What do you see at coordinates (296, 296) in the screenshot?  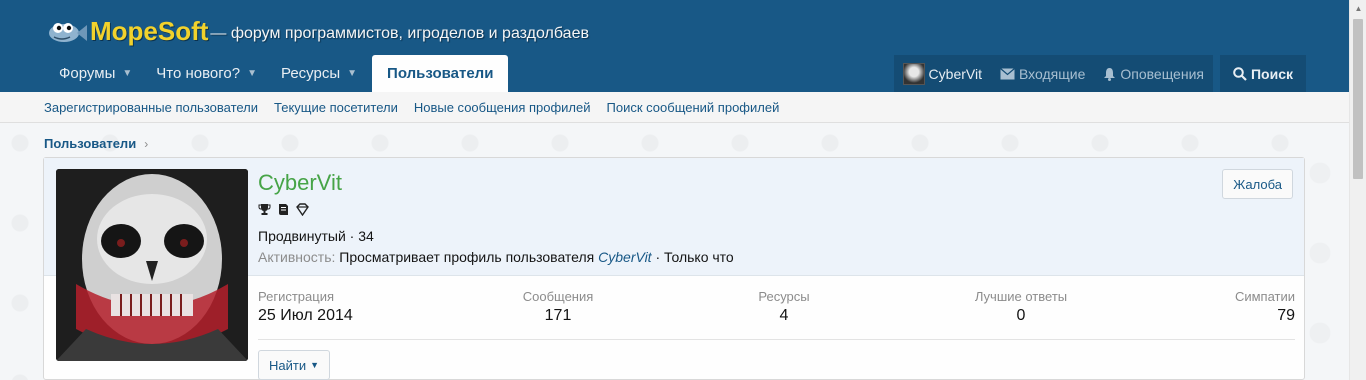 I see `stat-label: Регистрация` at bounding box center [296, 296].